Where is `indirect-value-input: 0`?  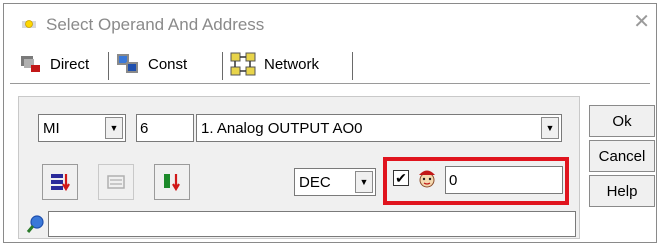
indirect-value-input: 0 is located at coordinates (504, 180).